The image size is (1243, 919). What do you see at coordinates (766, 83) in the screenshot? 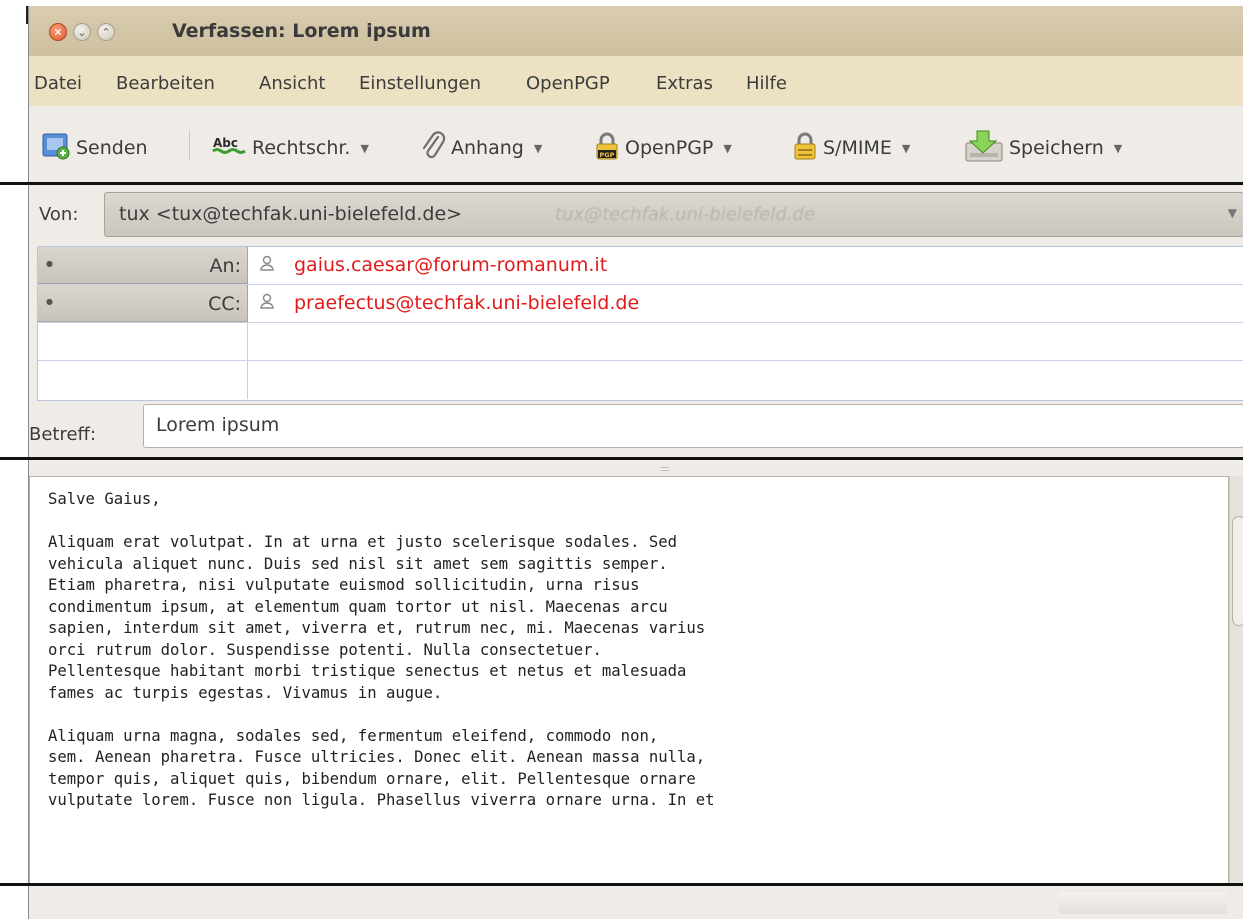
I see `menu-hilfe: Hilfe` at bounding box center [766, 83].